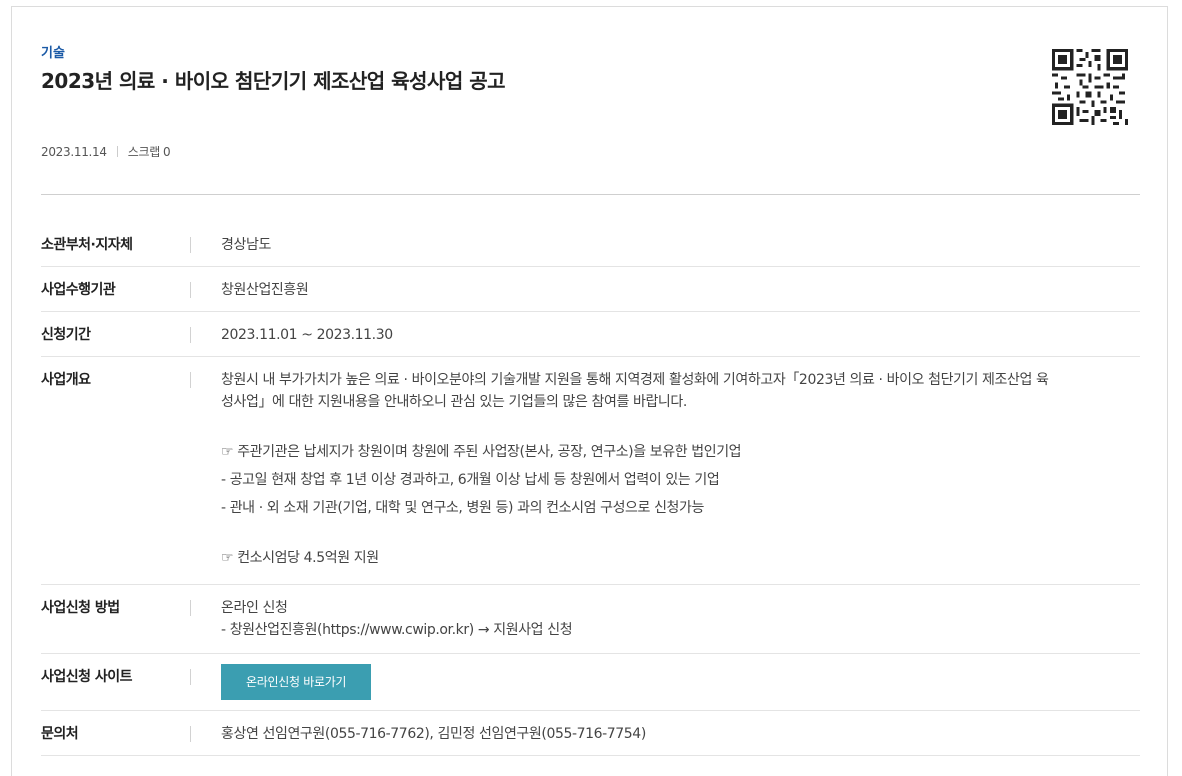 The image size is (1182, 776). What do you see at coordinates (265, 290) in the screenshot?
I see `agency-value: 창원산업진흥원` at bounding box center [265, 290].